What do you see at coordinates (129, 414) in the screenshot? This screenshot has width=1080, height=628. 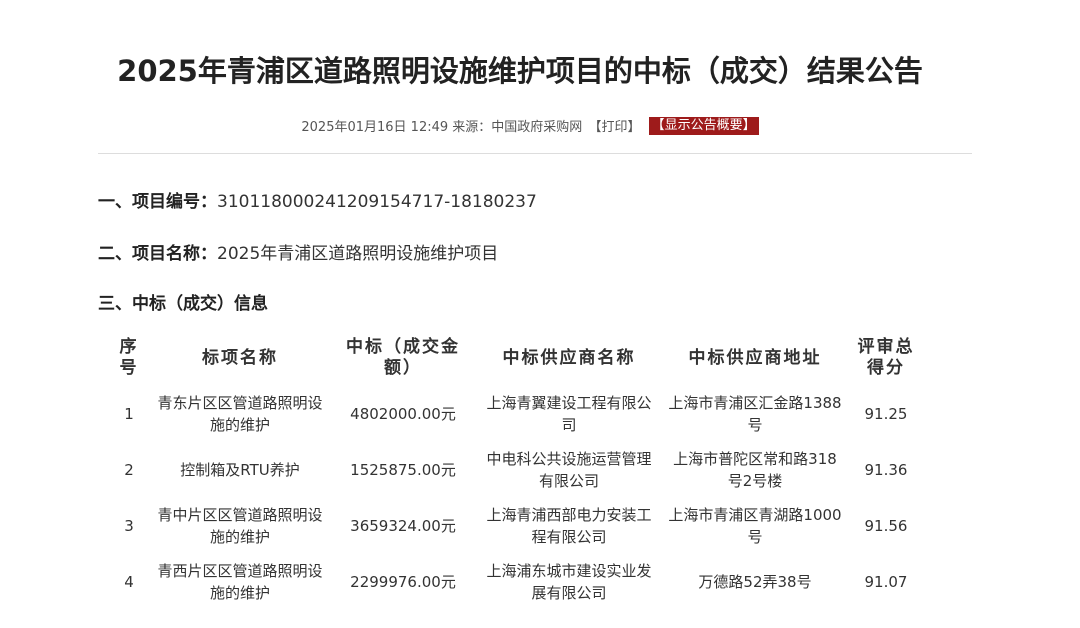 I see `cell-seq: 1` at bounding box center [129, 414].